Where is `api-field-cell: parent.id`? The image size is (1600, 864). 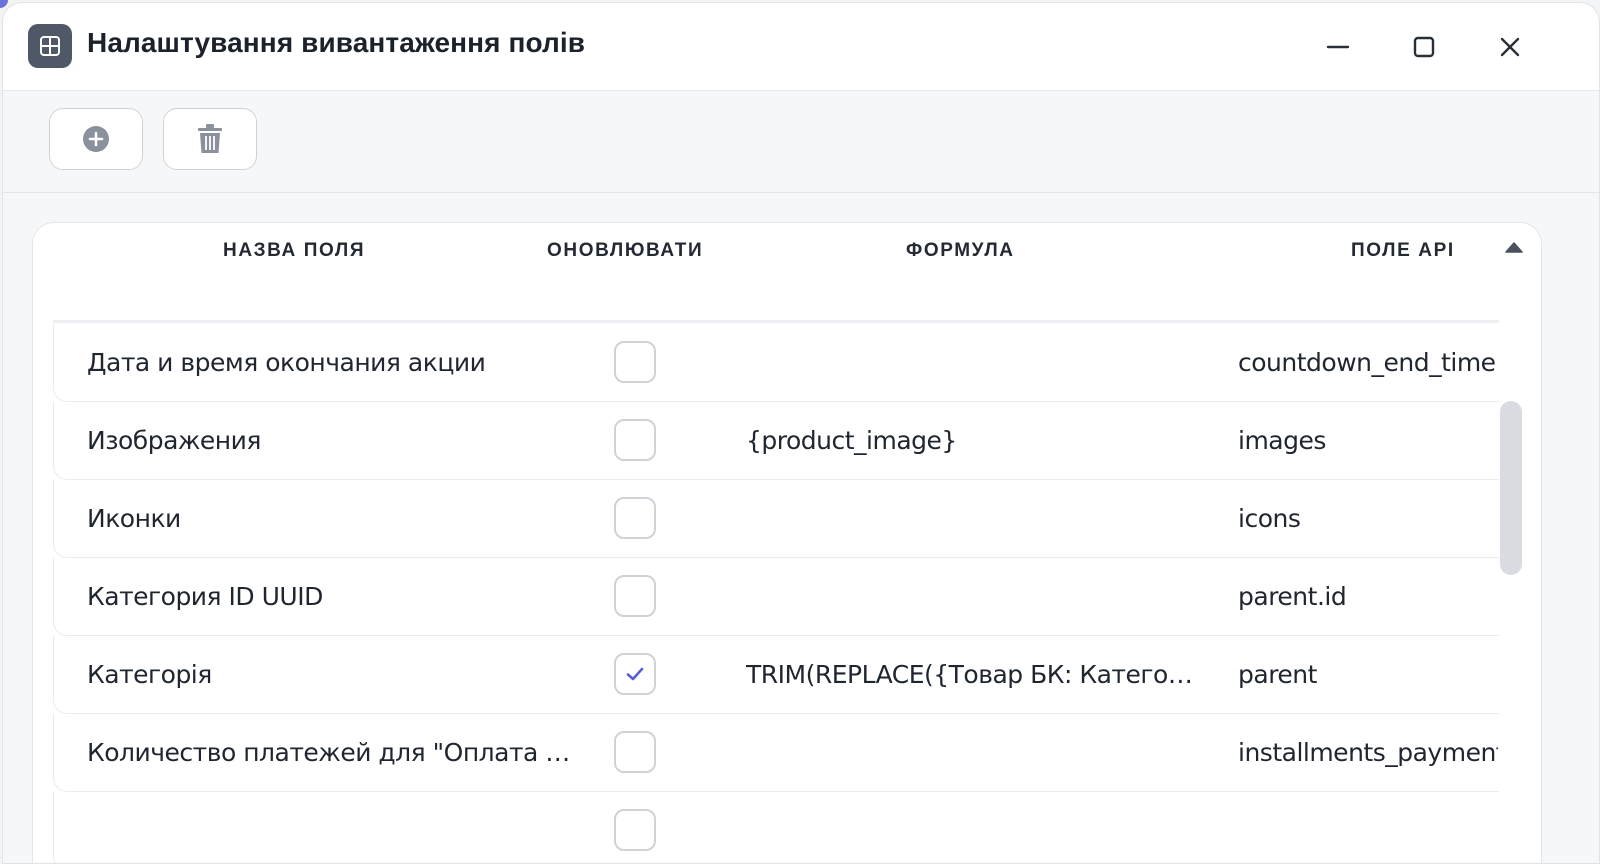
api-field-cell: parent.id is located at coordinates (1292, 596).